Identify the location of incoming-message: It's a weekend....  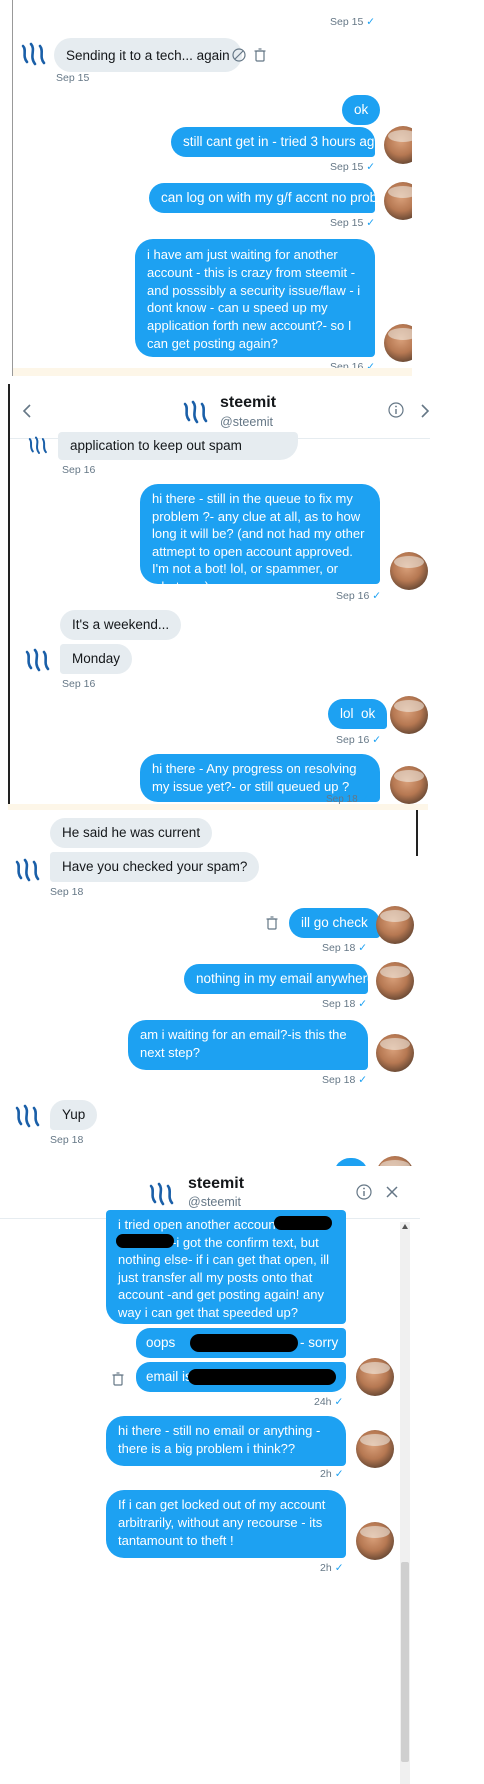
(121, 625).